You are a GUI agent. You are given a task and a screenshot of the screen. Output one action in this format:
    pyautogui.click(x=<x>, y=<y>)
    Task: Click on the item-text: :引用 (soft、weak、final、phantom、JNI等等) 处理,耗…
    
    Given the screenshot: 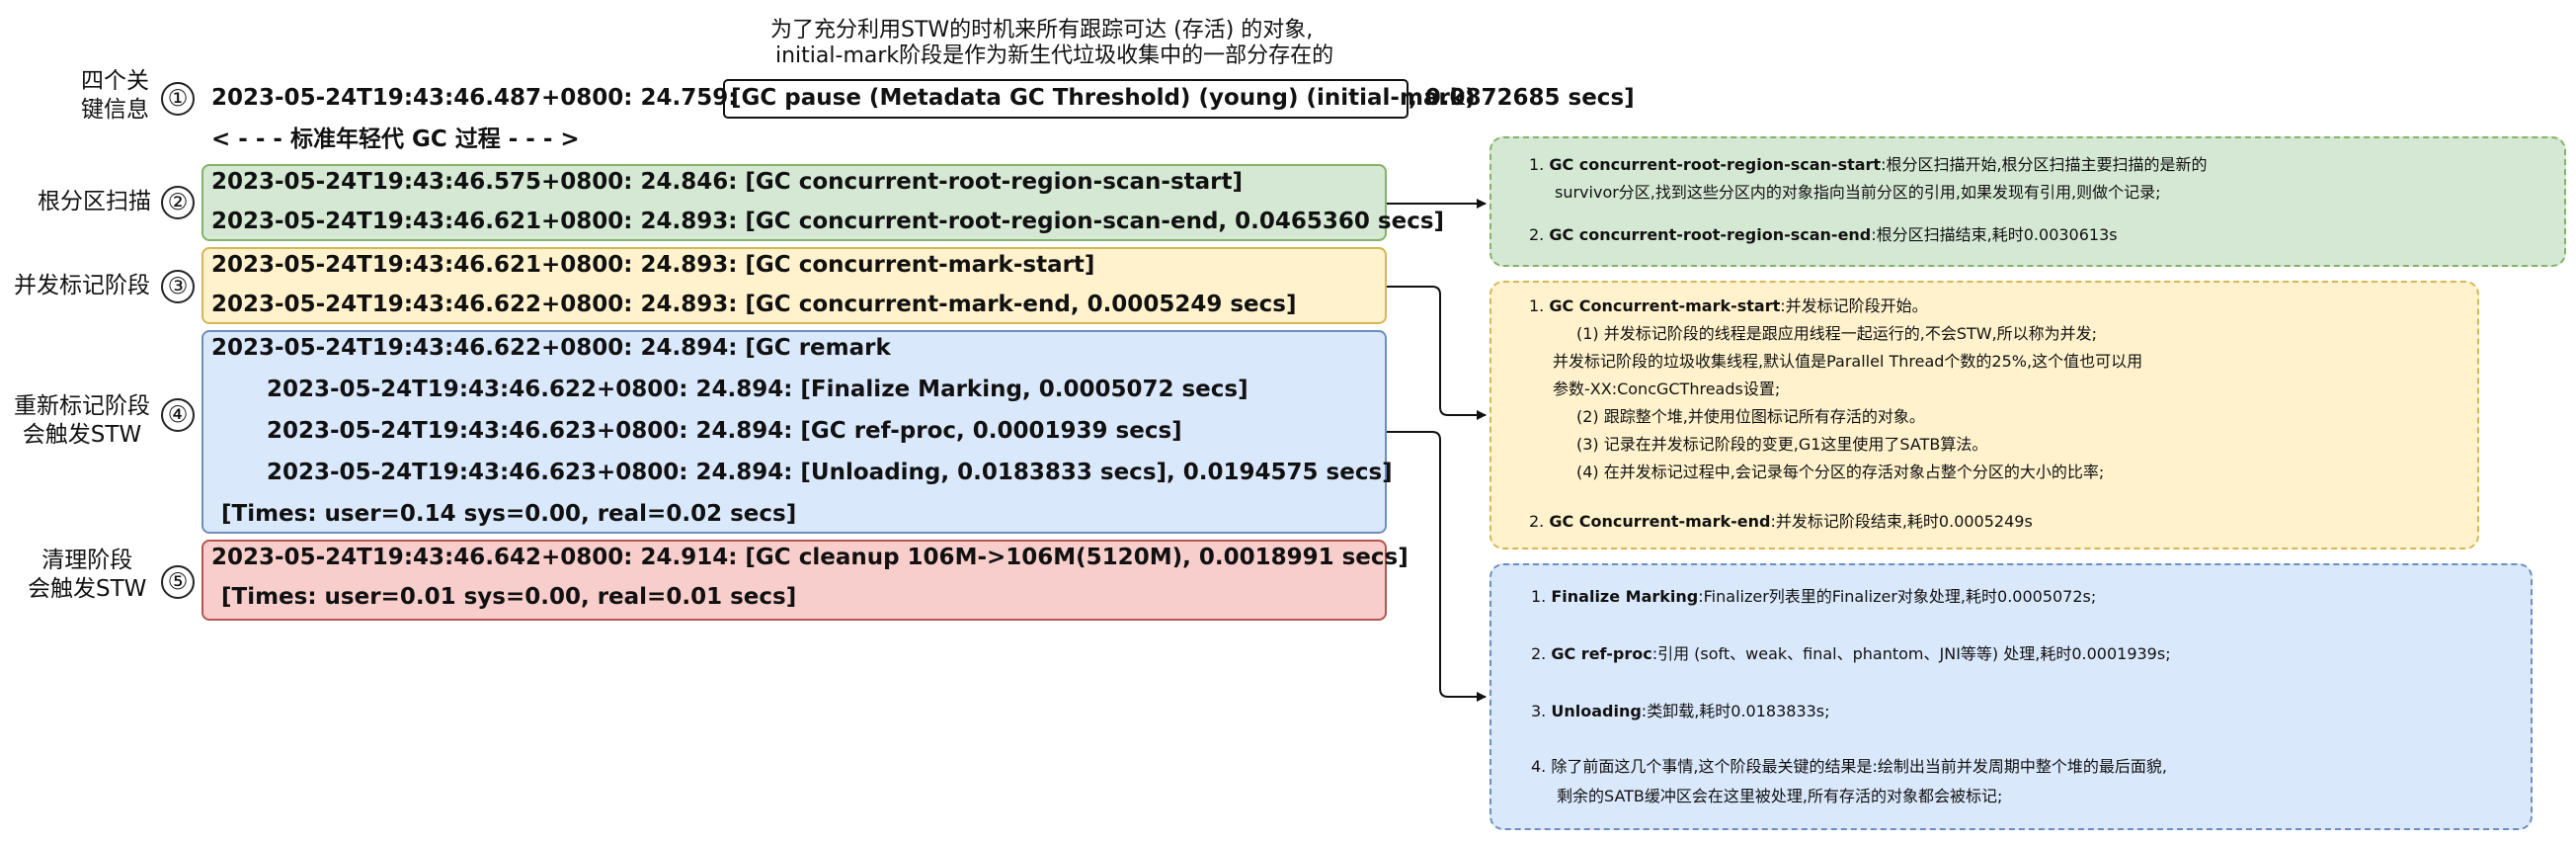 What is the action you would take?
    pyautogui.click(x=1911, y=653)
    